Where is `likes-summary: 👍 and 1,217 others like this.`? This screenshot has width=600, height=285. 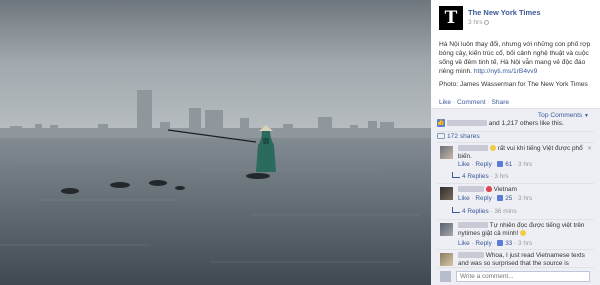
likes-summary: 👍 and 1,217 others like this. is located at coordinates (515, 125).